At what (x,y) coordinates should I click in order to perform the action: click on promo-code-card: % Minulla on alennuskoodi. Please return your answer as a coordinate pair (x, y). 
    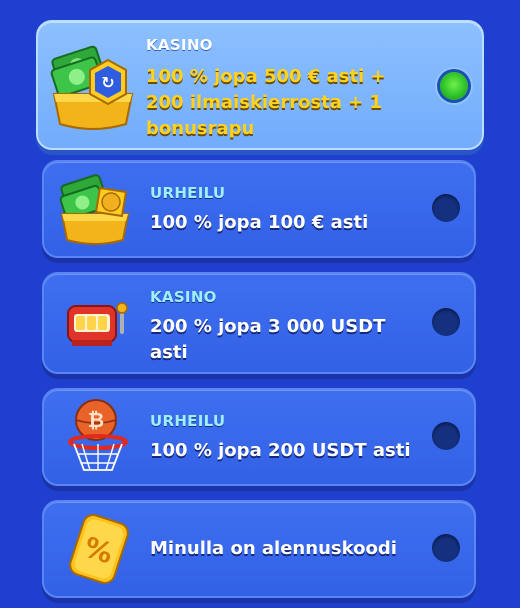
    Looking at the image, I should click on (259, 549).